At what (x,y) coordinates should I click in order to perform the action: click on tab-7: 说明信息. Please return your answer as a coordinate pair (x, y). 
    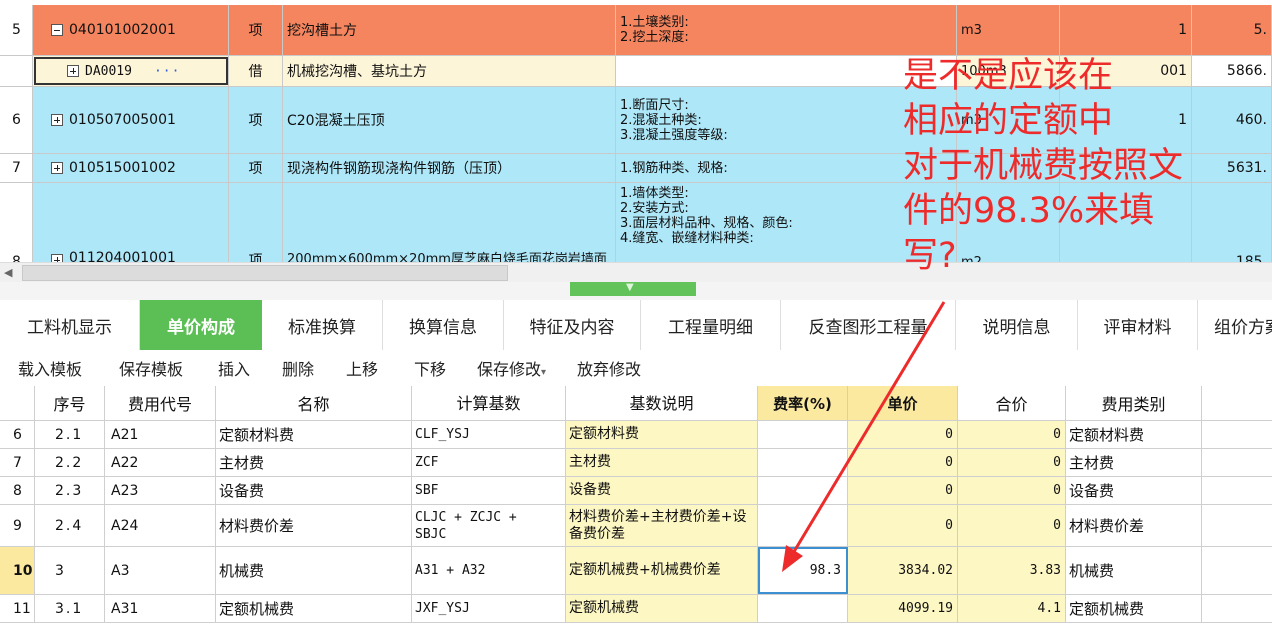
    Looking at the image, I should click on (1017, 325).